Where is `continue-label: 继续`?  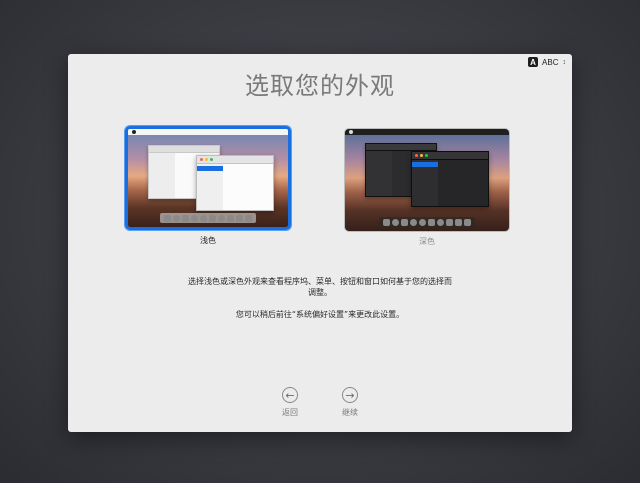 continue-label: 继续 is located at coordinates (350, 412).